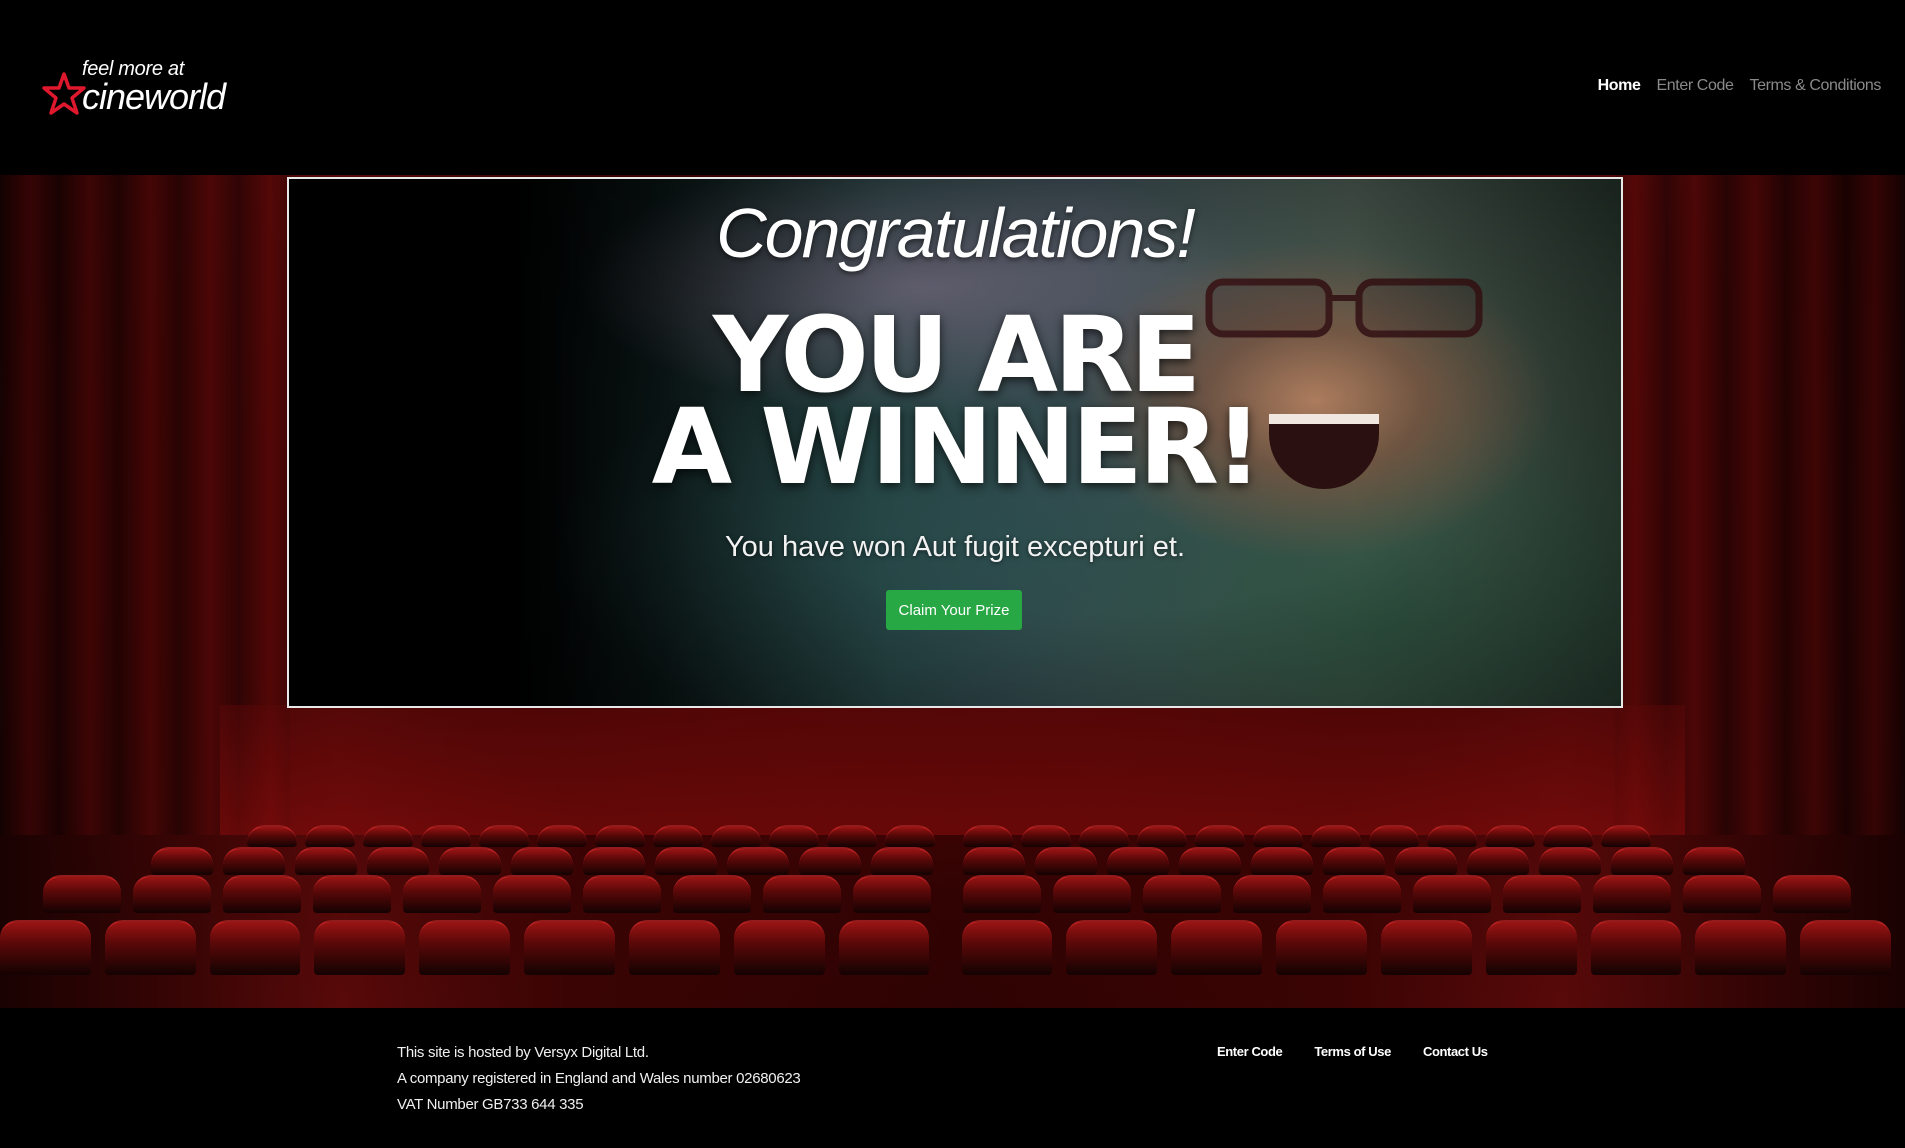 This screenshot has height=1148, width=1905. What do you see at coordinates (1619, 86) in the screenshot?
I see `nav-home: Home` at bounding box center [1619, 86].